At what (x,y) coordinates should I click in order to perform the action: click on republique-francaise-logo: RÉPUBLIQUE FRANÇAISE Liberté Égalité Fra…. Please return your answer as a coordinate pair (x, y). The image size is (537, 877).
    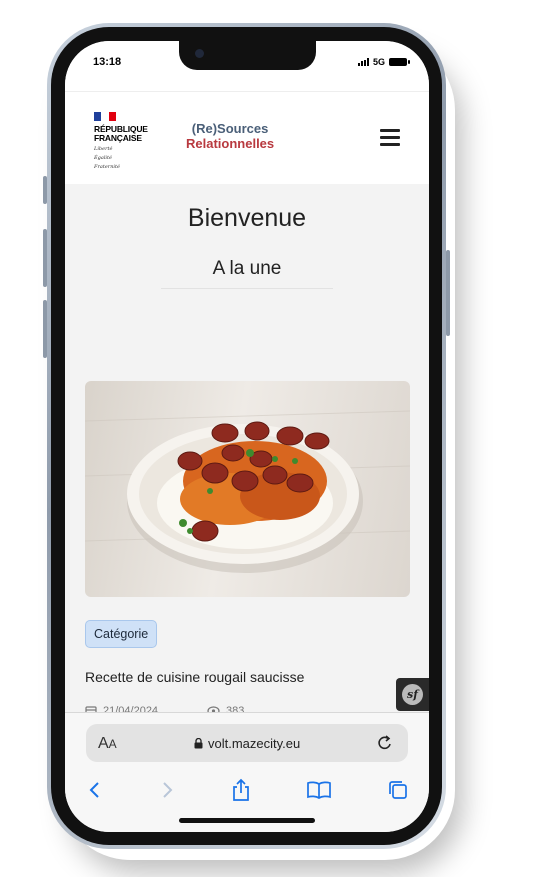
    Looking at the image, I should click on (129, 141).